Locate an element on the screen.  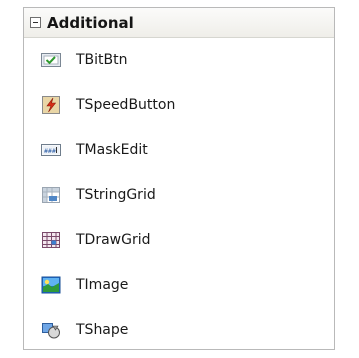
section-header: Additional is located at coordinates (179, 23).